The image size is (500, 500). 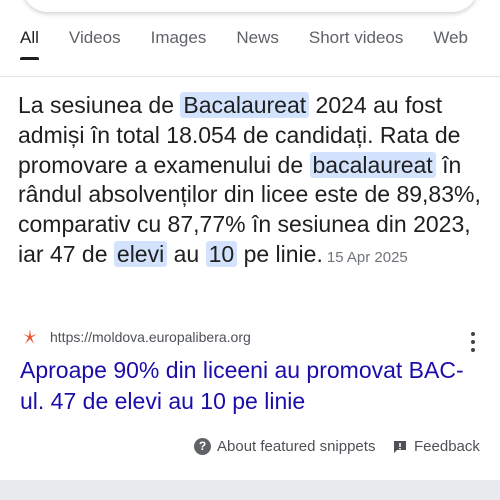 I want to click on help-icon: ?, so click(x=202, y=446).